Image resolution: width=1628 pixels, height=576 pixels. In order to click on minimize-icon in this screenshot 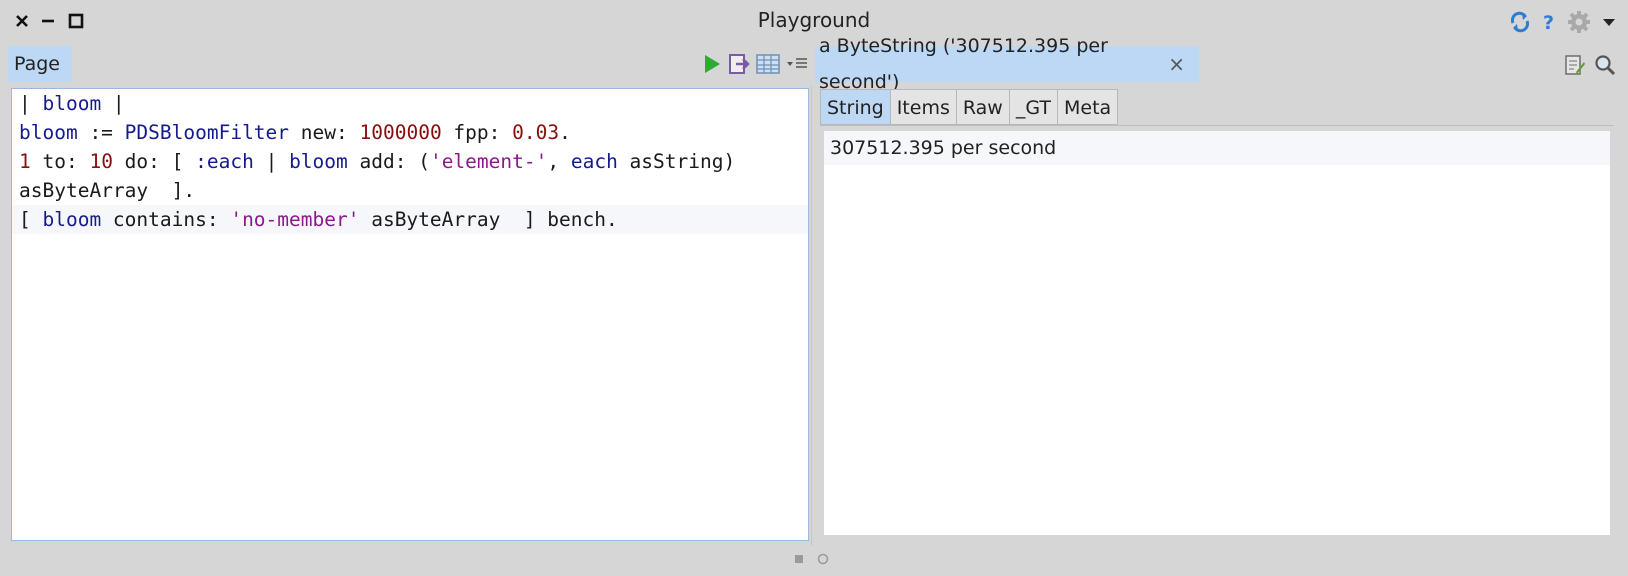, I will do `click(48, 21)`.